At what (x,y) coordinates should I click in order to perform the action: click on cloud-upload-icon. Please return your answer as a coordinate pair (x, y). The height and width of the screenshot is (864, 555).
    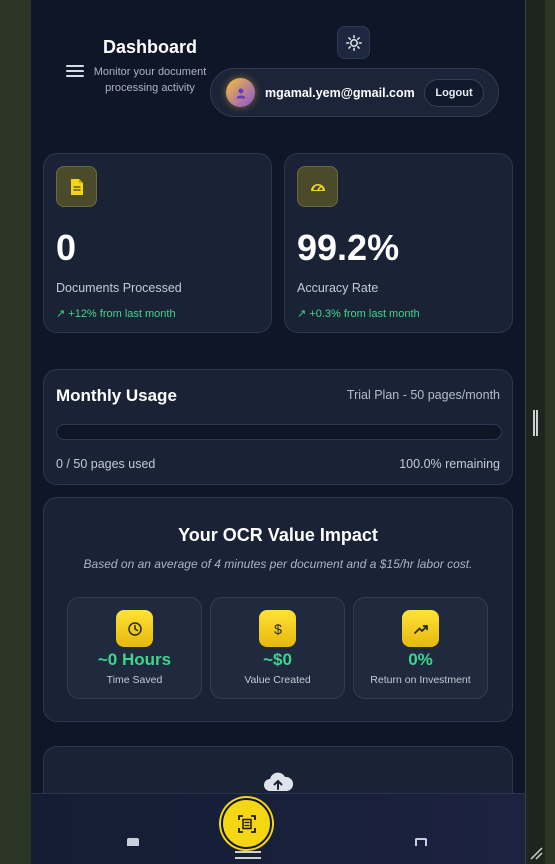
    Looking at the image, I should click on (279, 781).